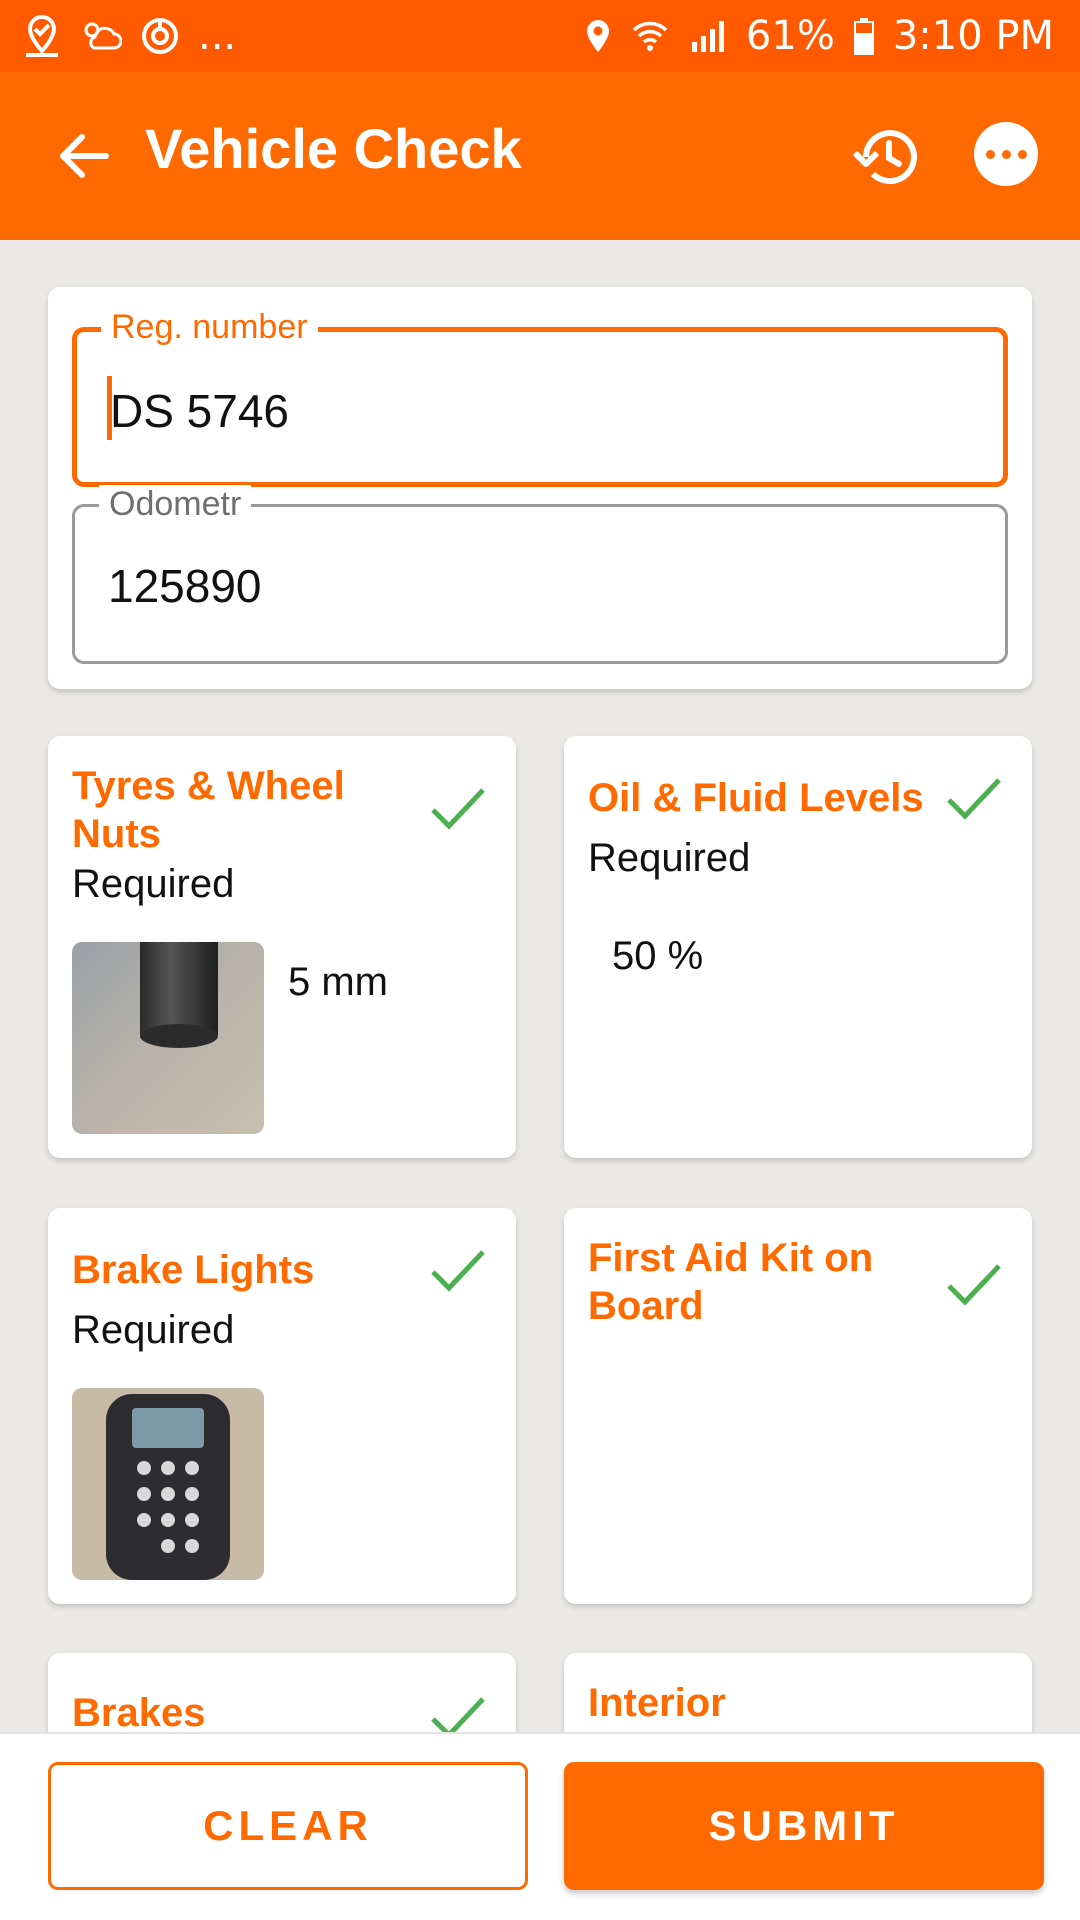 The height and width of the screenshot is (1920, 1080). Describe the element at coordinates (540, 397) in the screenshot. I see `reg-number-field: Reg. number DS 5746` at that location.